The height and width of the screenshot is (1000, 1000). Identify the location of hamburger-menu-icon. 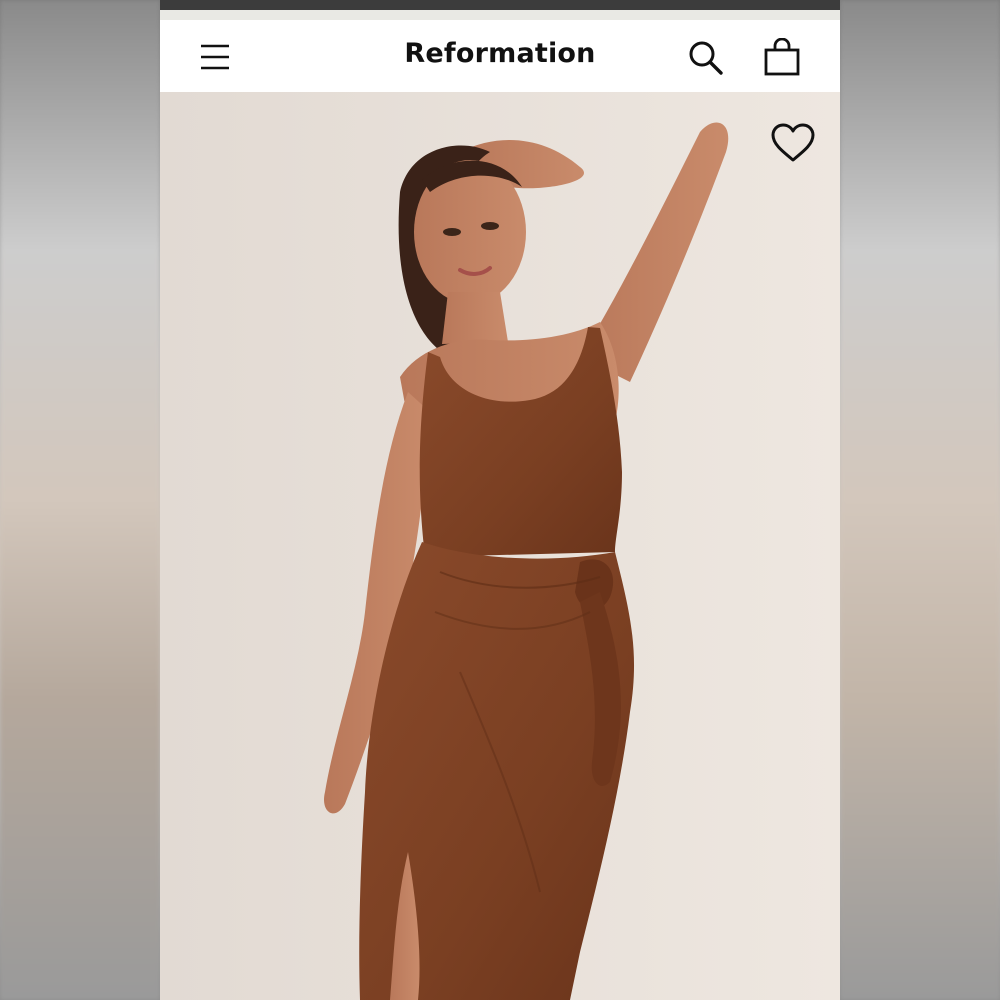
(215, 57).